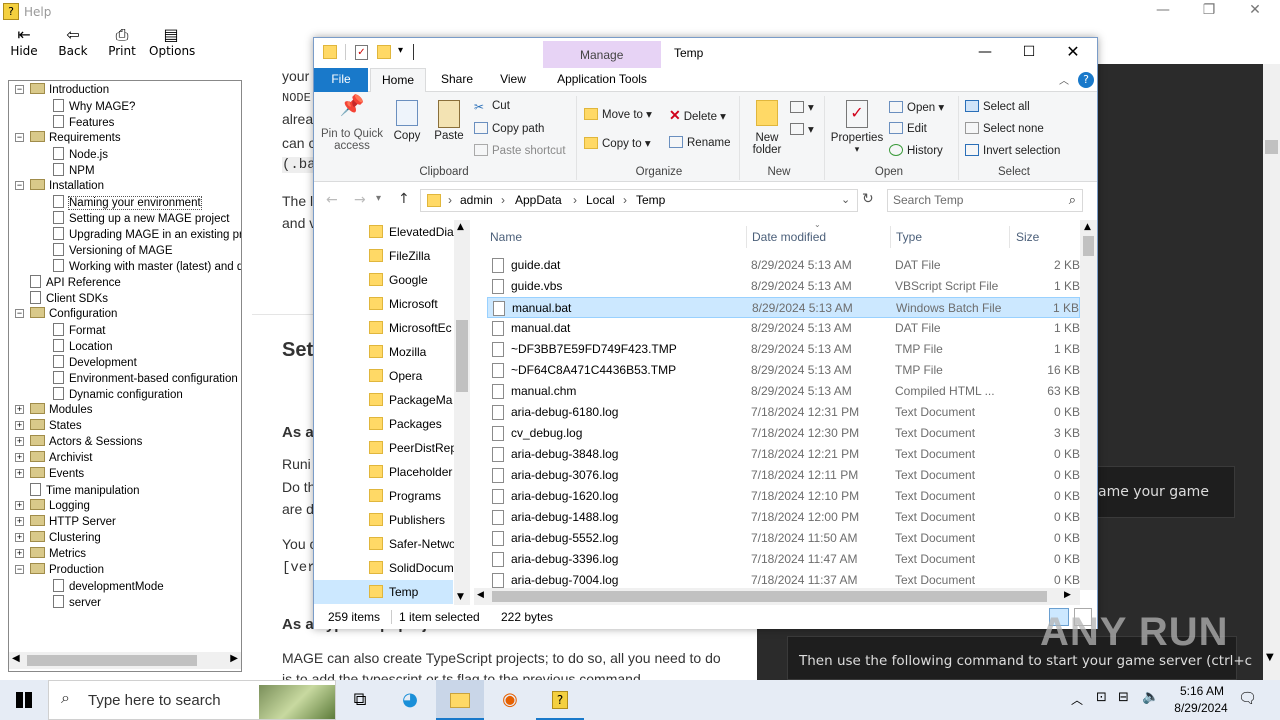 The image size is (1280, 720). Describe the element at coordinates (1088, 246) in the screenshot. I see `file-list-scroll-thumb` at that location.